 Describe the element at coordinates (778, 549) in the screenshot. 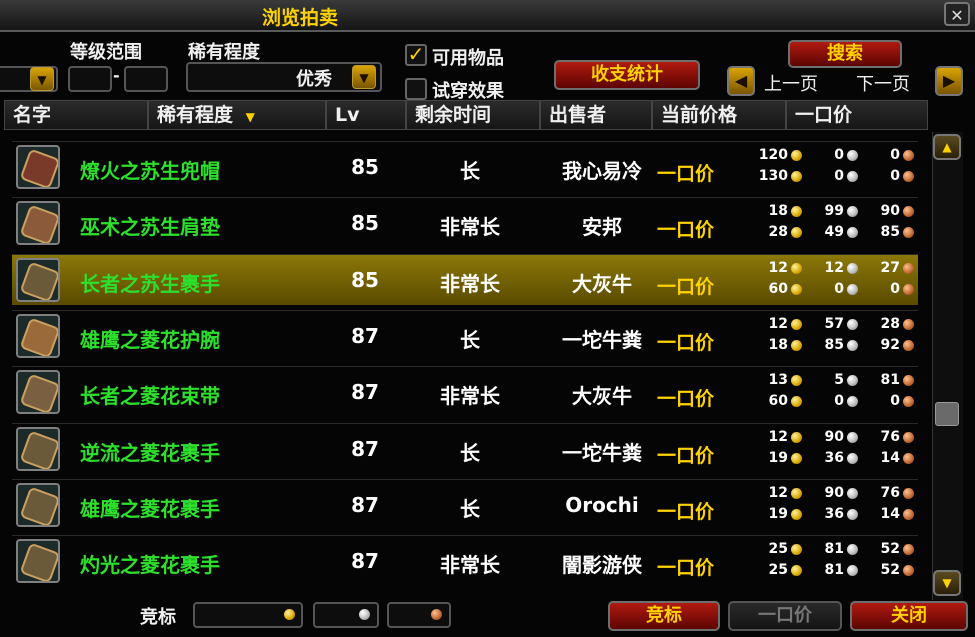

I see `bid-gold: 25` at that location.